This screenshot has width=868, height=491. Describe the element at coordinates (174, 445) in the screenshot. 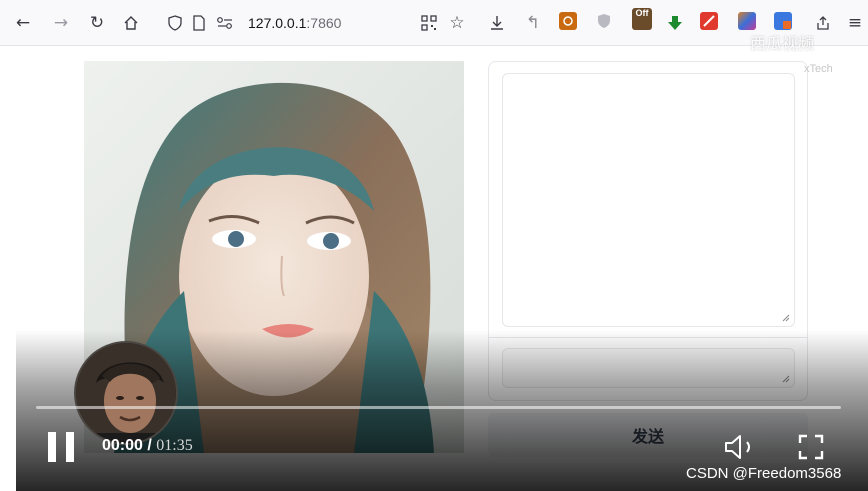

I see `duration: 01:35` at that location.